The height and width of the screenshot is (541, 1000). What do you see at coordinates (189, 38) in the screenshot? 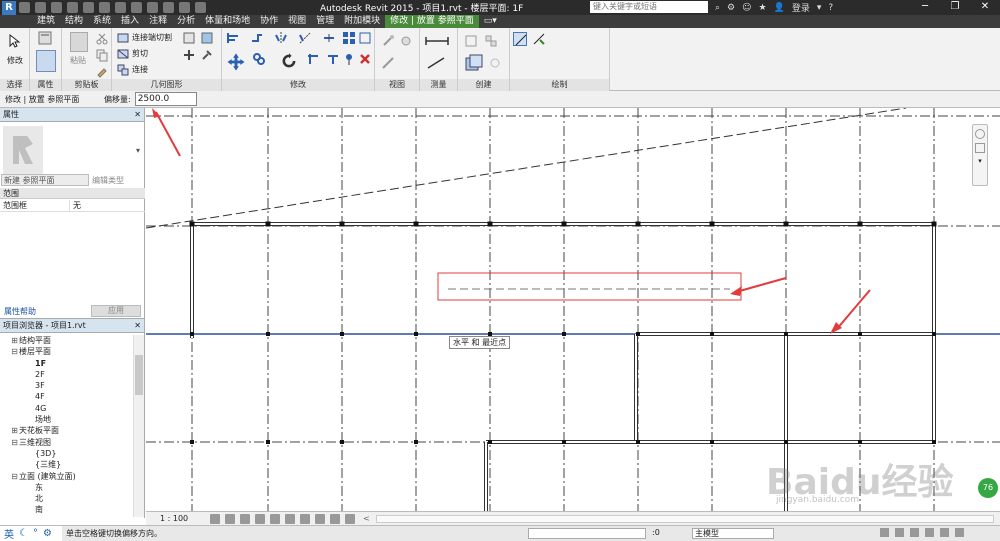
I see `split-face-icon` at bounding box center [189, 38].